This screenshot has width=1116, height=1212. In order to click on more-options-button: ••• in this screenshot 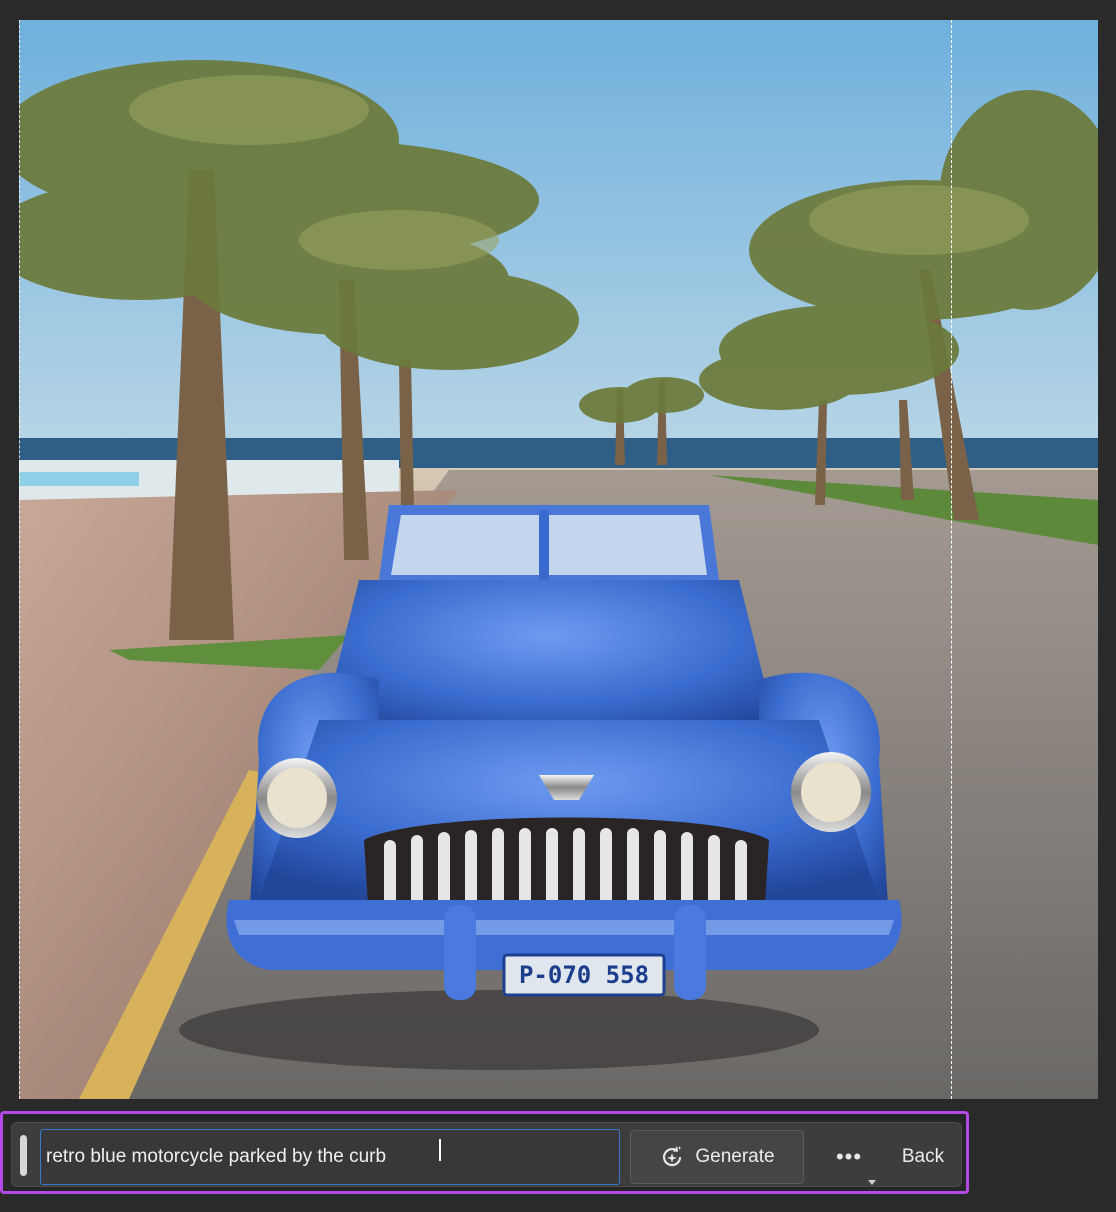, I will do `click(849, 1157)`.